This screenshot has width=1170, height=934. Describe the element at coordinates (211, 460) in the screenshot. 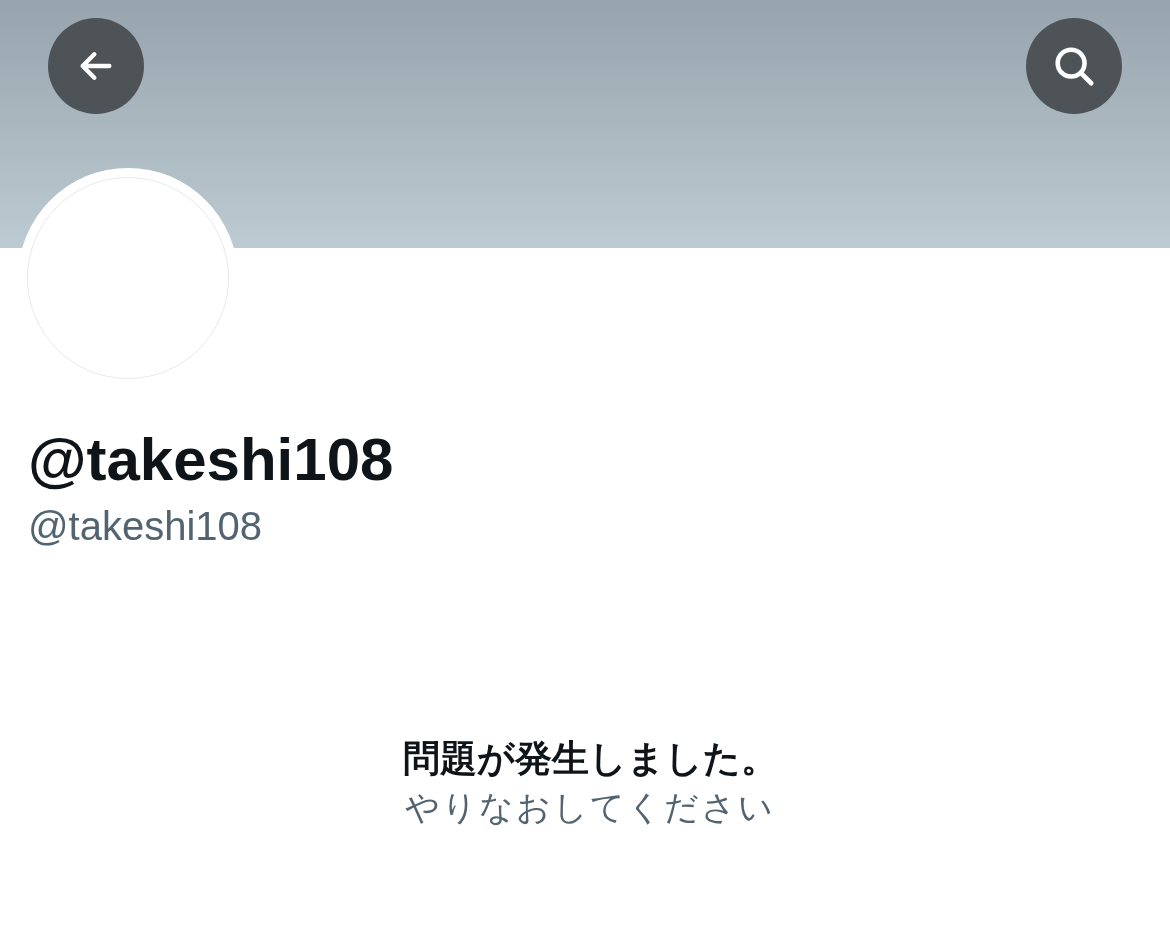

I see `display-name: @takeshi108` at that location.